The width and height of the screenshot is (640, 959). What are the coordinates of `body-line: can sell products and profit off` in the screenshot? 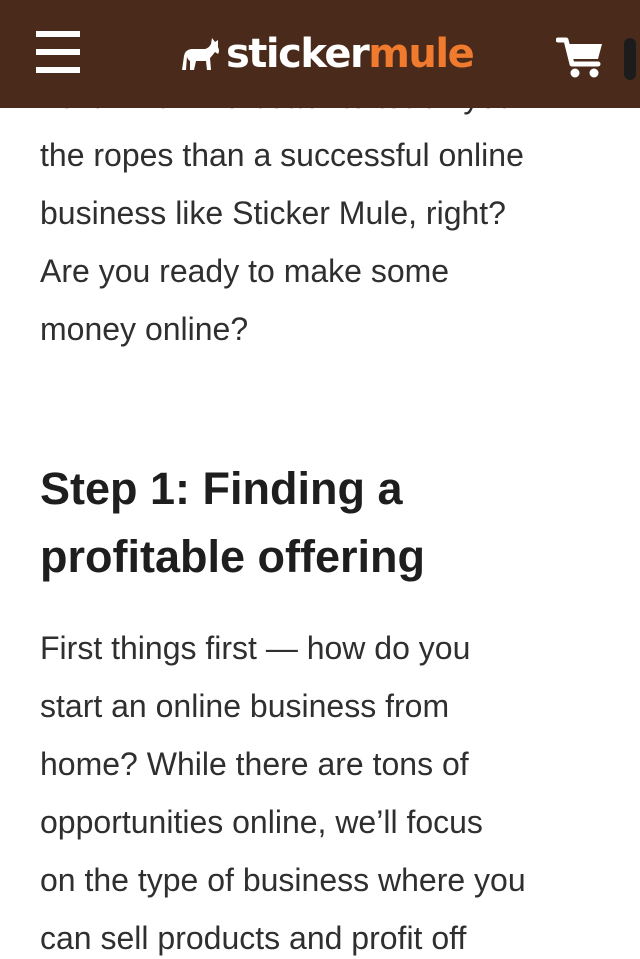 It's located at (253, 938).